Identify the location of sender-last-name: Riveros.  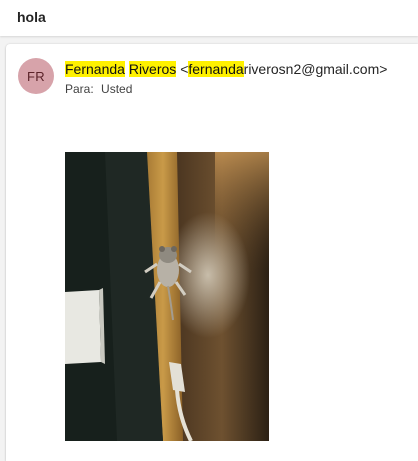
(152, 69).